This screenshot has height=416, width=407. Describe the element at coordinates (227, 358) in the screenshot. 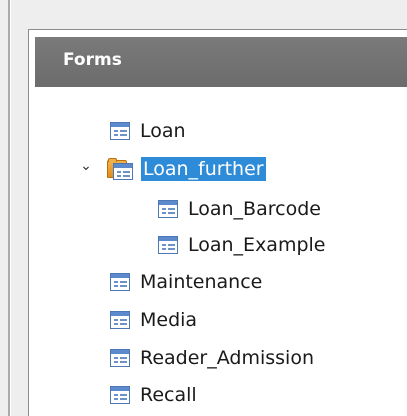

I see `tree-item-label: Reader_Admission` at that location.